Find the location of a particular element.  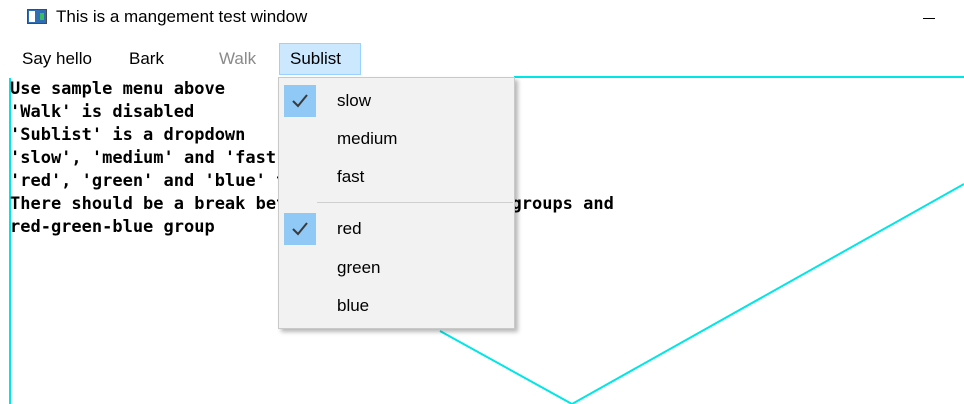

window-title: This is a mangement test window is located at coordinates (182, 16).